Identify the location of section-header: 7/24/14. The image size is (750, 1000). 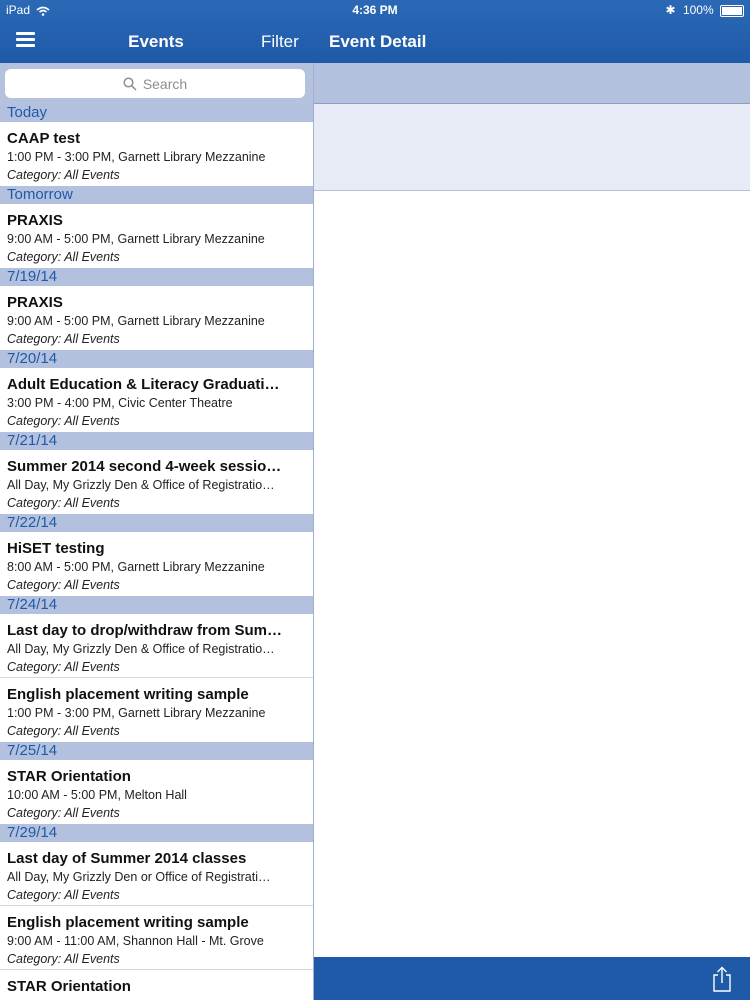
(156, 605).